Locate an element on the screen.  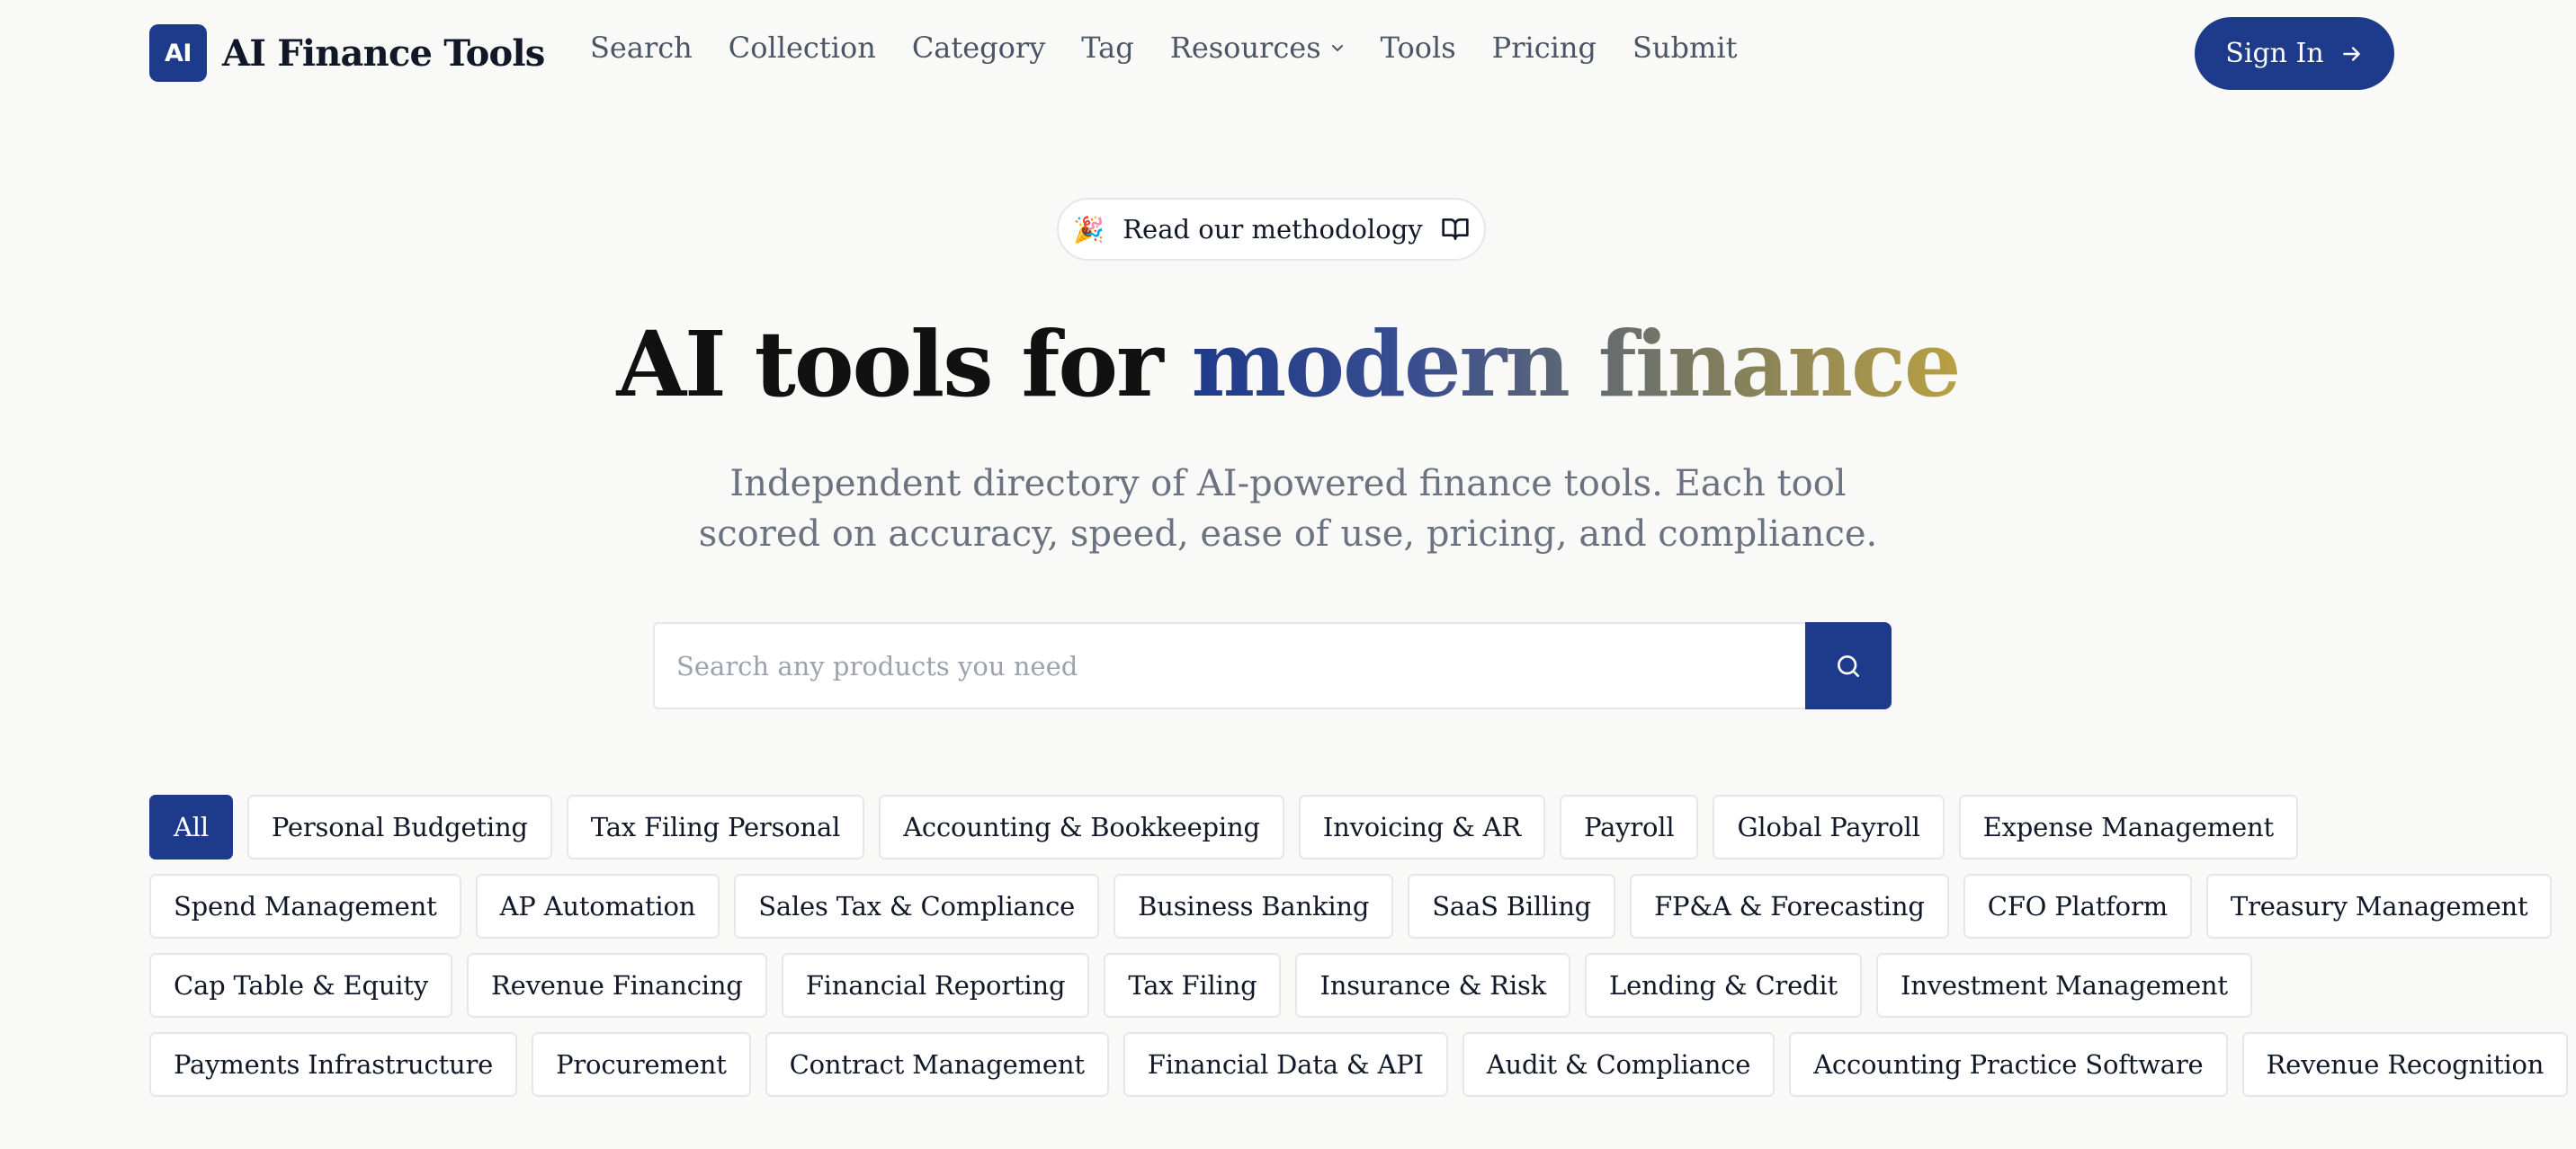
party-popper-icon: 🎉 is located at coordinates (1089, 229).